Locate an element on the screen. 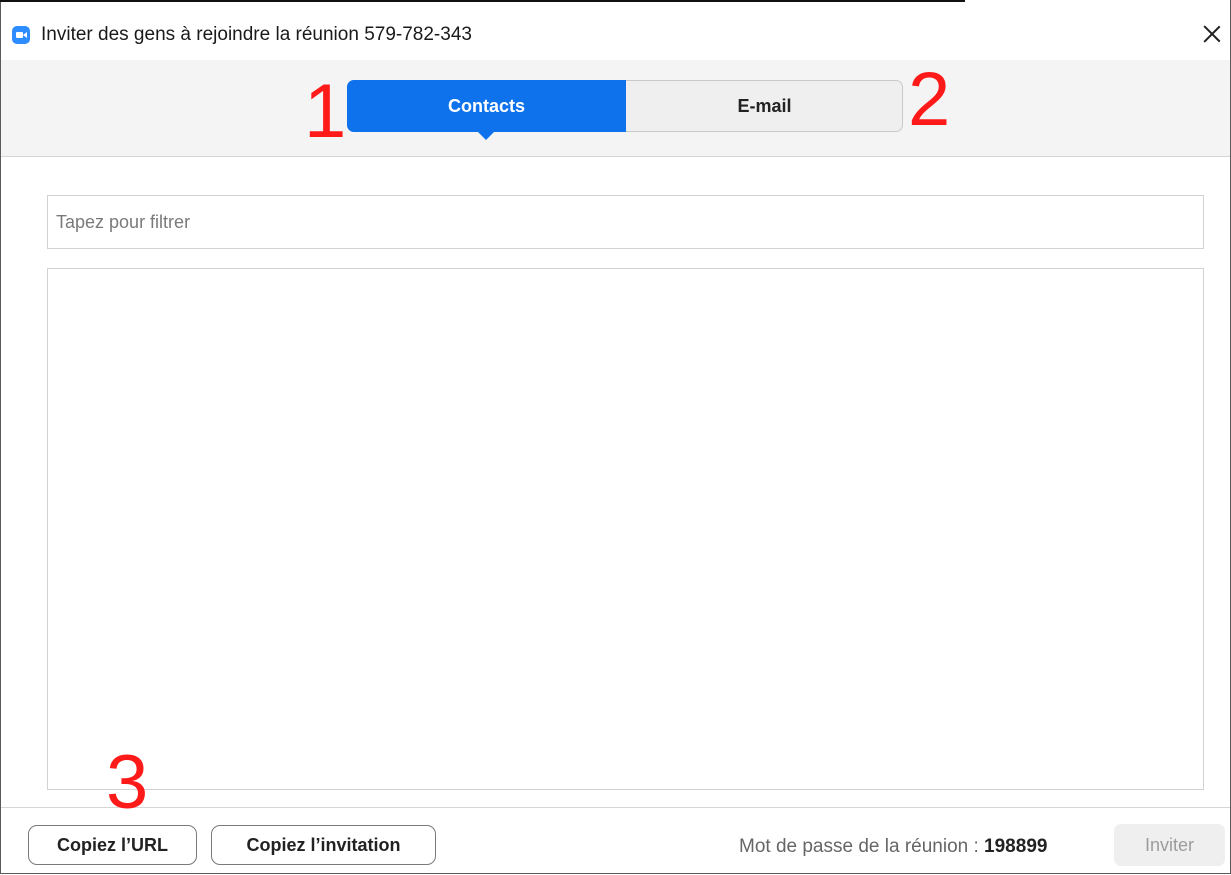 This screenshot has height=875, width=1231. password-label: Mot de passe de la réunion : is located at coordinates (859, 846).